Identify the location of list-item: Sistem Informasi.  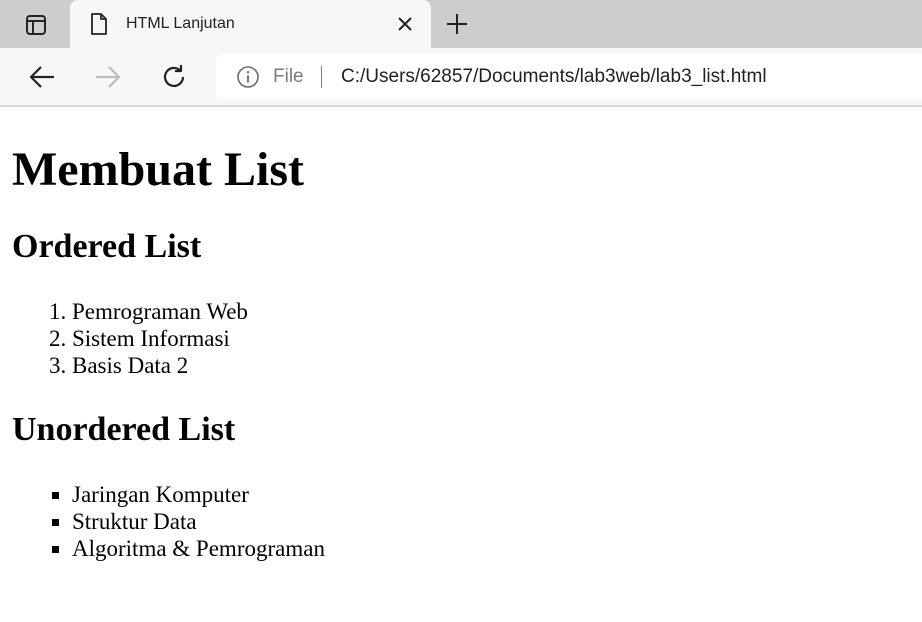
(160, 338).